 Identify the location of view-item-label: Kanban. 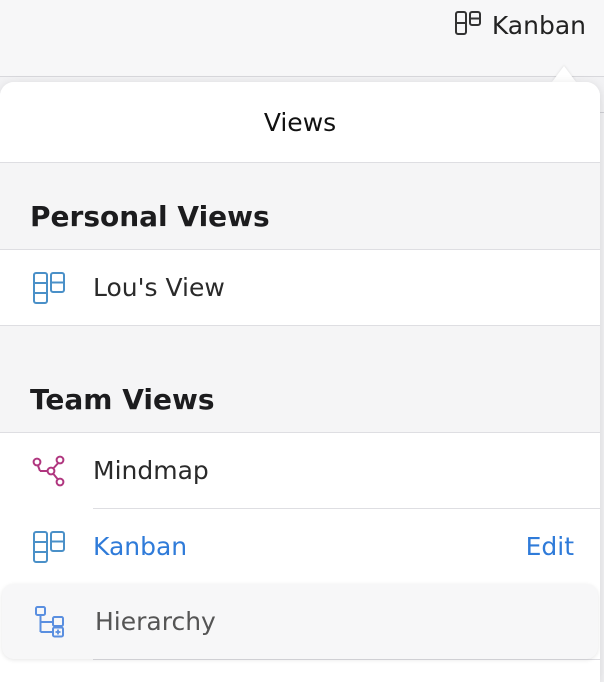
(140, 546).